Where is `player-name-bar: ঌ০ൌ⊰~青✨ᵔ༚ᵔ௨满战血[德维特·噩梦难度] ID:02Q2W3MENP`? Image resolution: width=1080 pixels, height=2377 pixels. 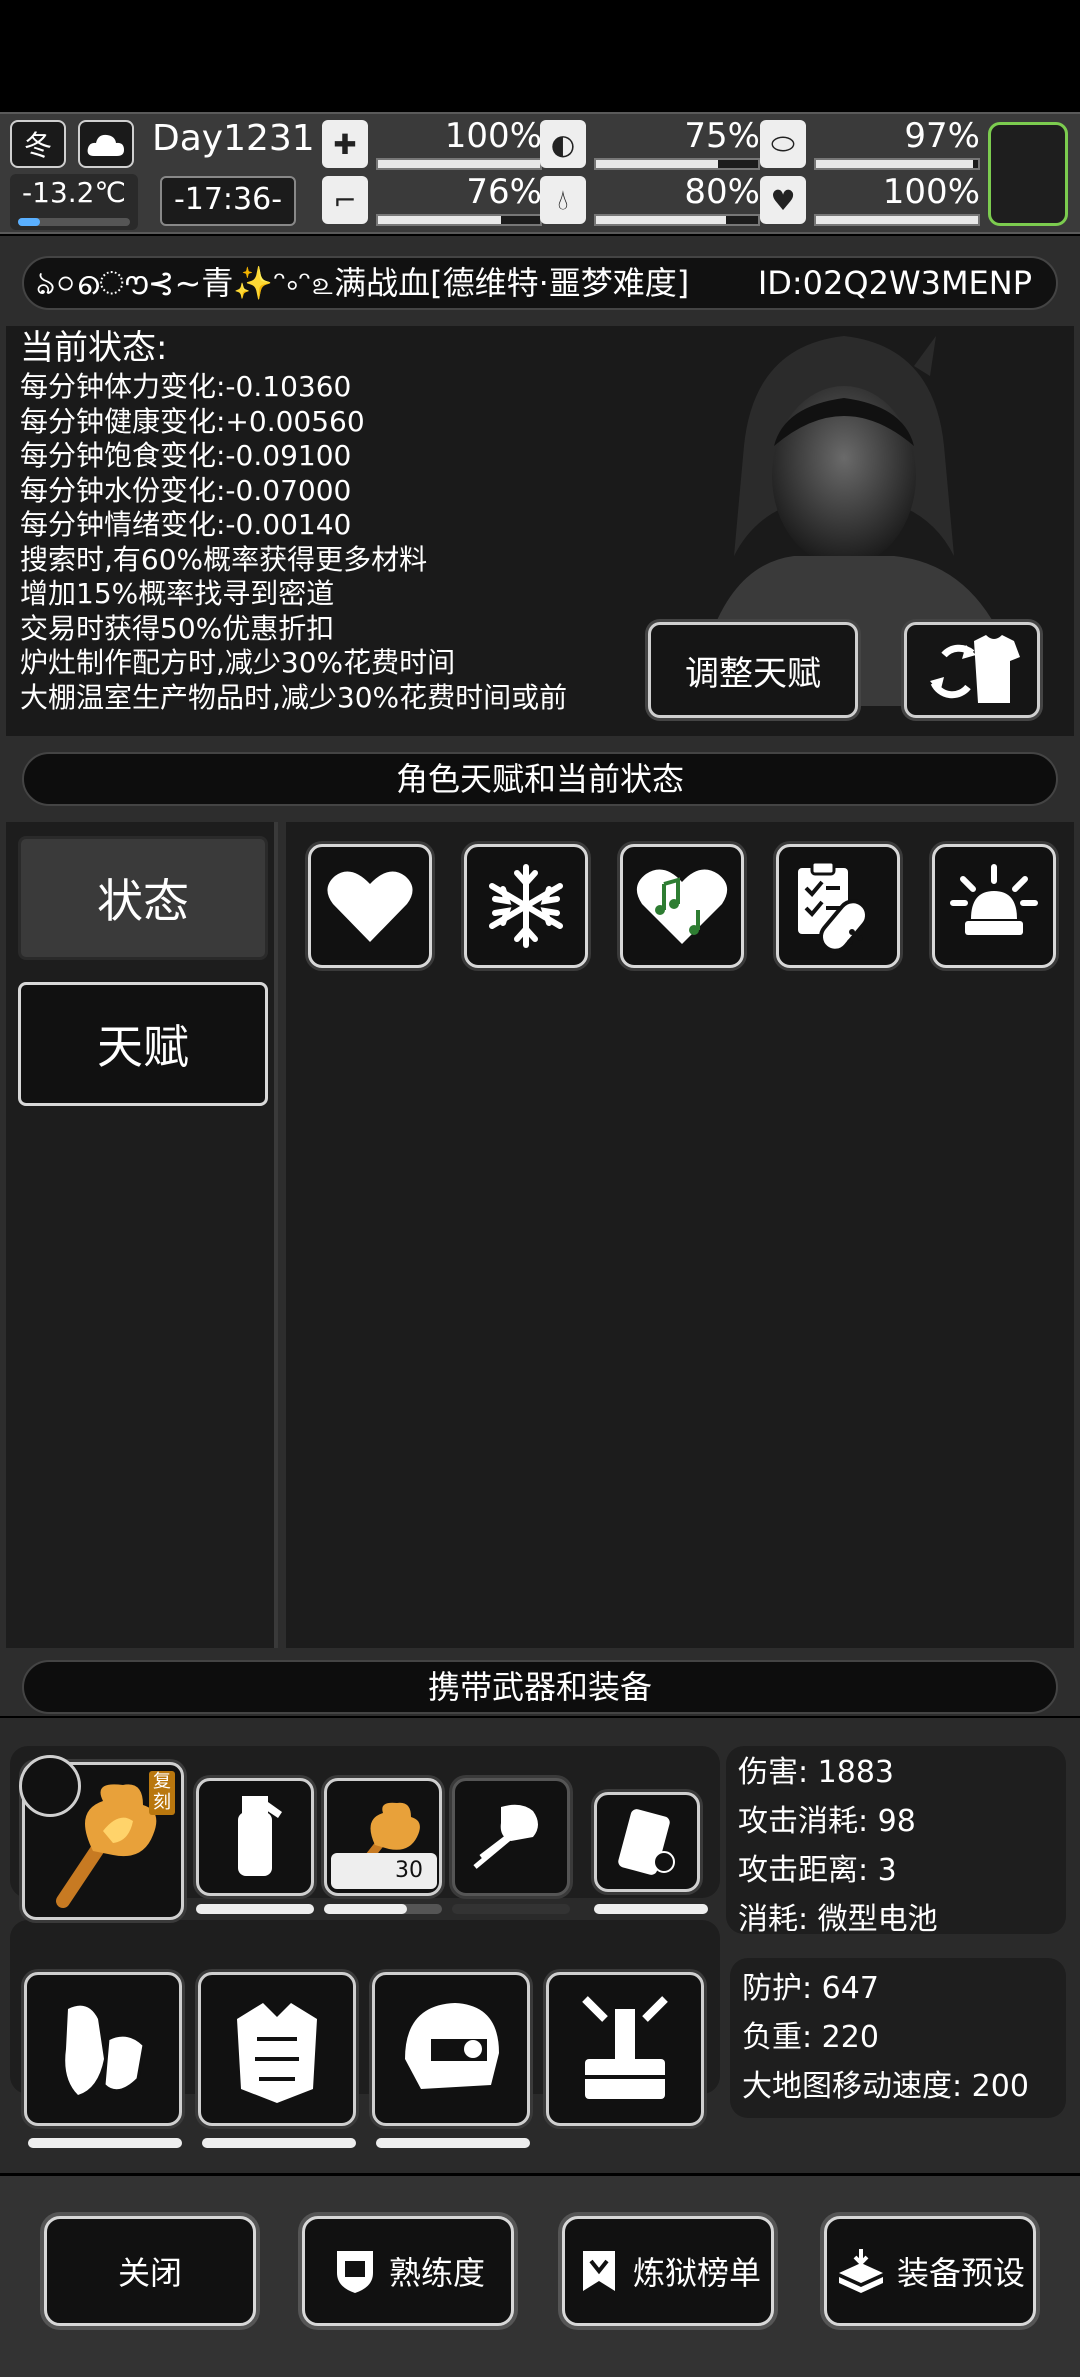
player-name-bar: ঌ০ൌ⊰~青✨ᵔ༚ᵔ௨满战血[德维特·噩梦难度] ID:02Q2W3MENP is located at coordinates (540, 283).